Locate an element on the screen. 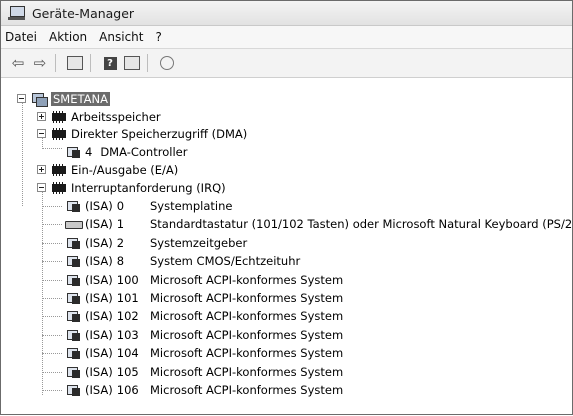  help-icon: ? is located at coordinates (110, 63).